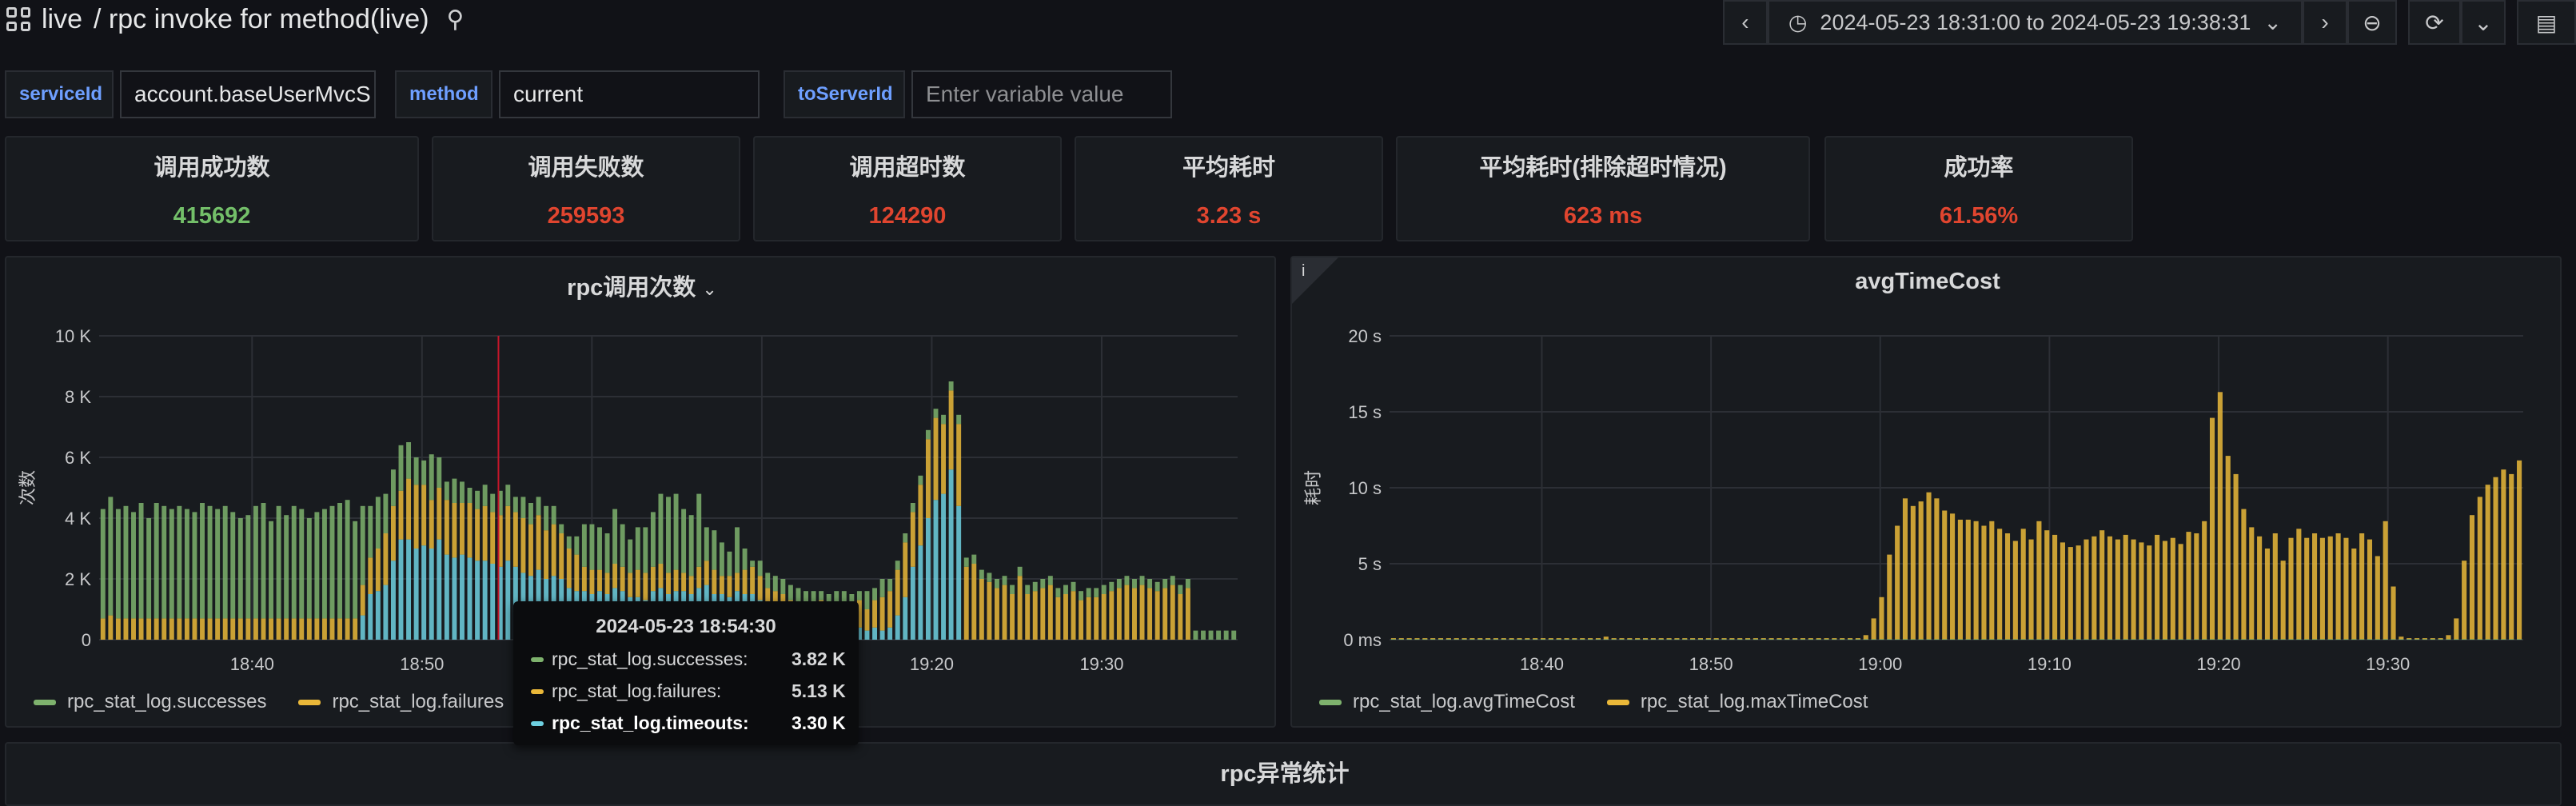 This screenshot has height=806, width=2576. Describe the element at coordinates (2546, 22) in the screenshot. I see `tv-mode-button: ▤` at that location.